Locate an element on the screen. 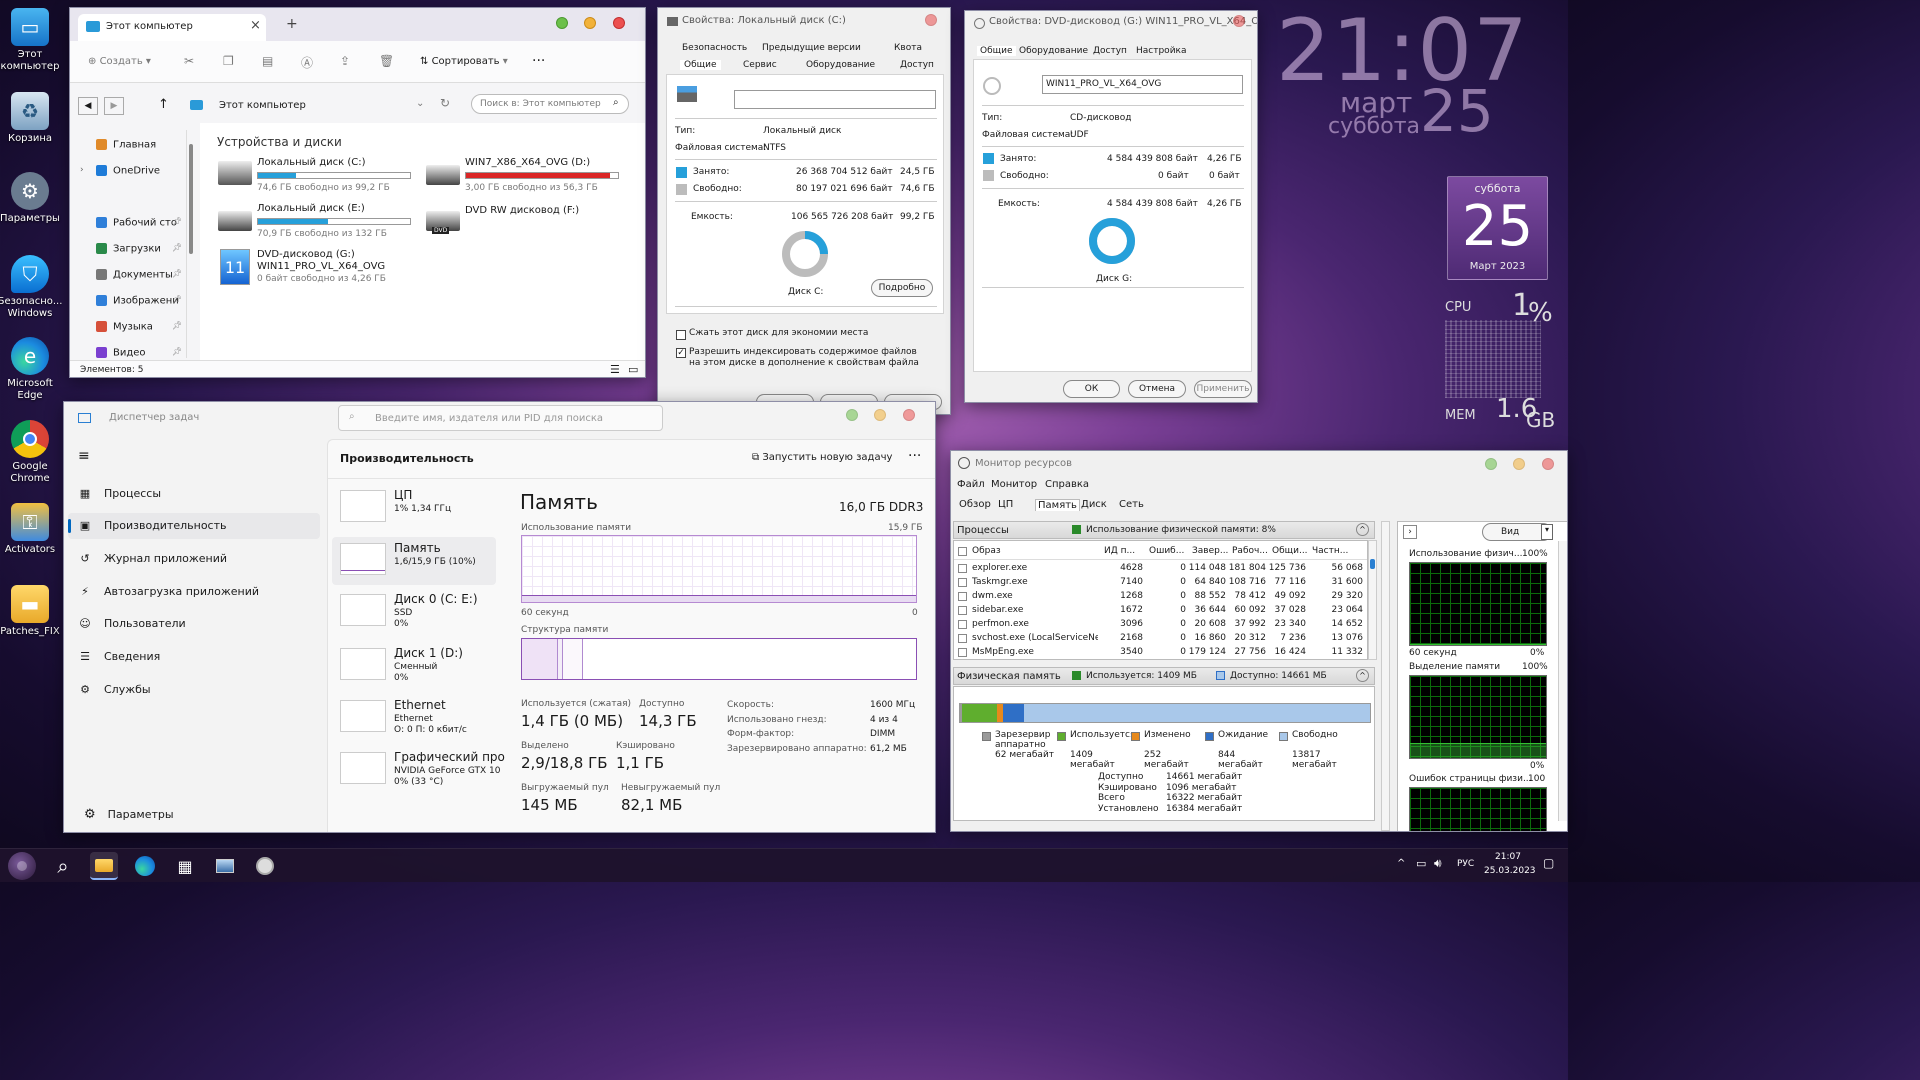 The width and height of the screenshot is (1920, 1080). tab-0: Безопасность is located at coordinates (714, 48).